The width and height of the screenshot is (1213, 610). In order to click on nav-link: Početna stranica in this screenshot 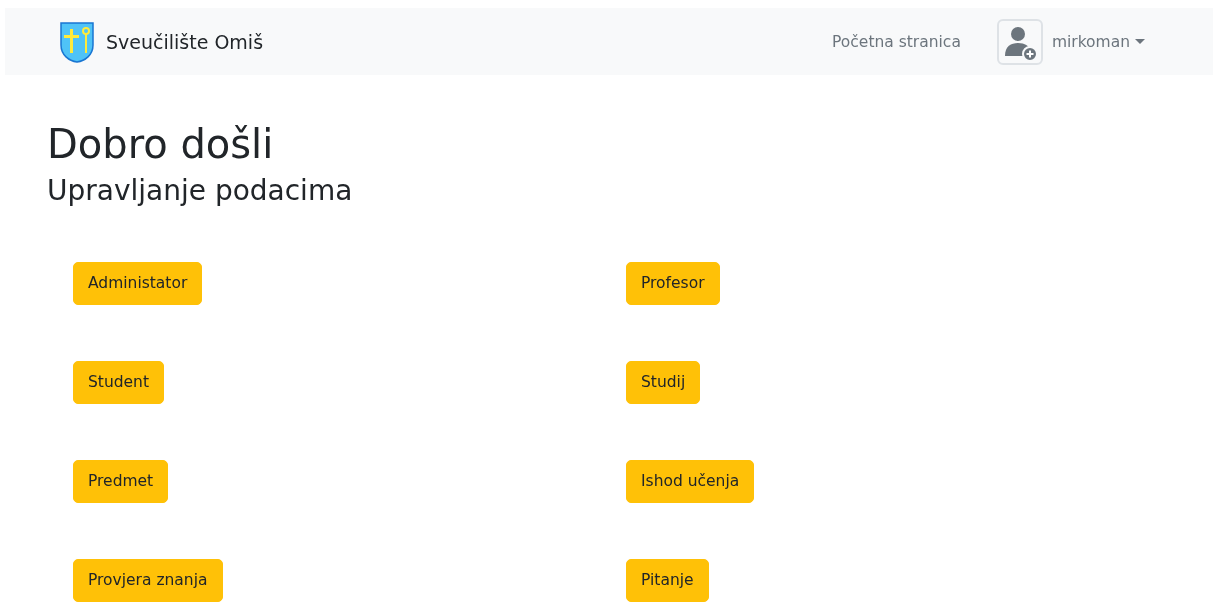, I will do `click(896, 41)`.